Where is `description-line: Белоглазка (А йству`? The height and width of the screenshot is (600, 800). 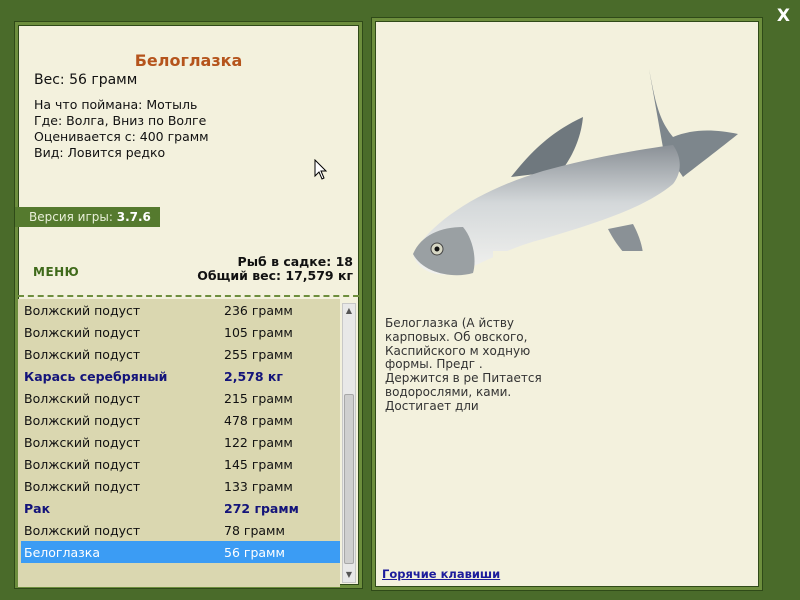 description-line: Белоглазка (А йству is located at coordinates (450, 323).